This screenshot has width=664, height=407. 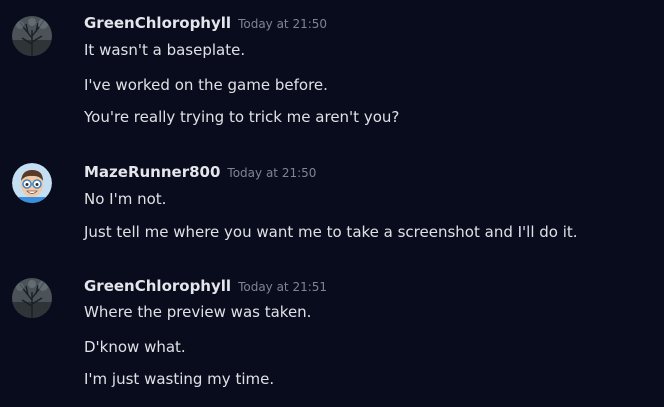 I want to click on message-text: No I'm not., so click(x=125, y=199).